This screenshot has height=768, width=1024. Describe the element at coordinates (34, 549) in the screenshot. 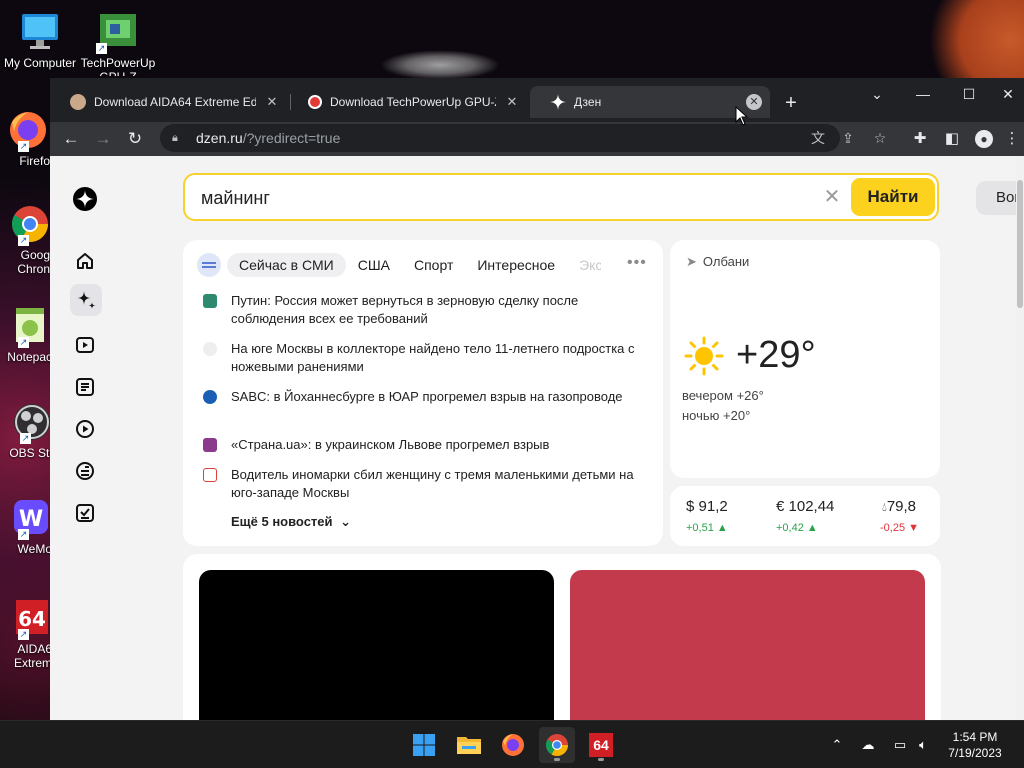

I see `desktop-icon-label: WeMo` at that location.